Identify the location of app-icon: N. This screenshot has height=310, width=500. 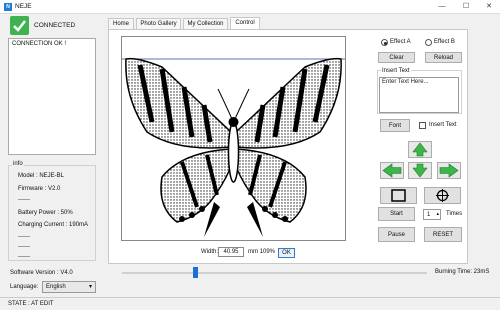
(8, 7).